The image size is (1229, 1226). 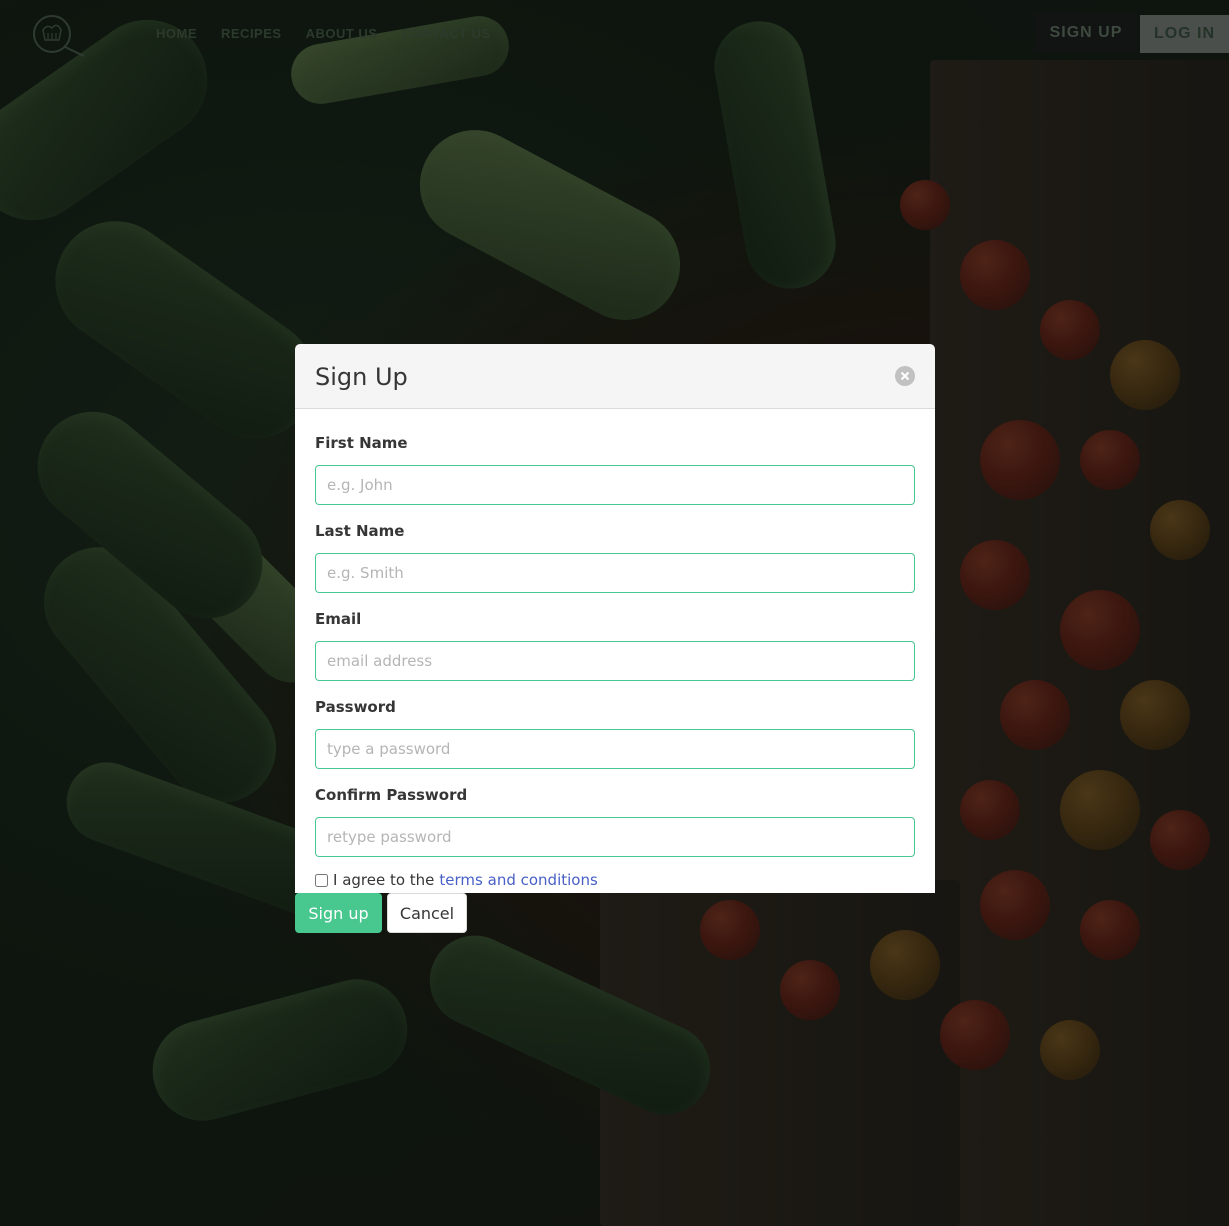 What do you see at coordinates (615, 837) in the screenshot?
I see `confirm-password-input` at bounding box center [615, 837].